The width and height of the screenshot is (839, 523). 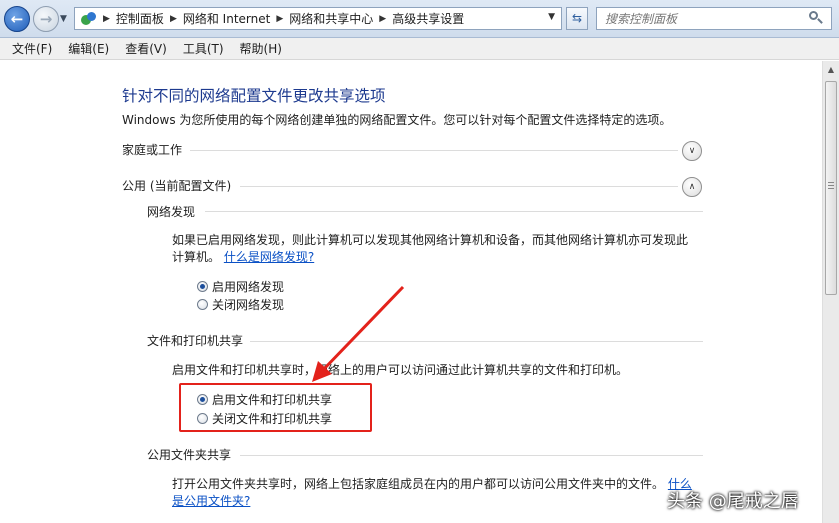 I want to click on profile-public-label: 公用 (当前配置文件), so click(x=176, y=185).